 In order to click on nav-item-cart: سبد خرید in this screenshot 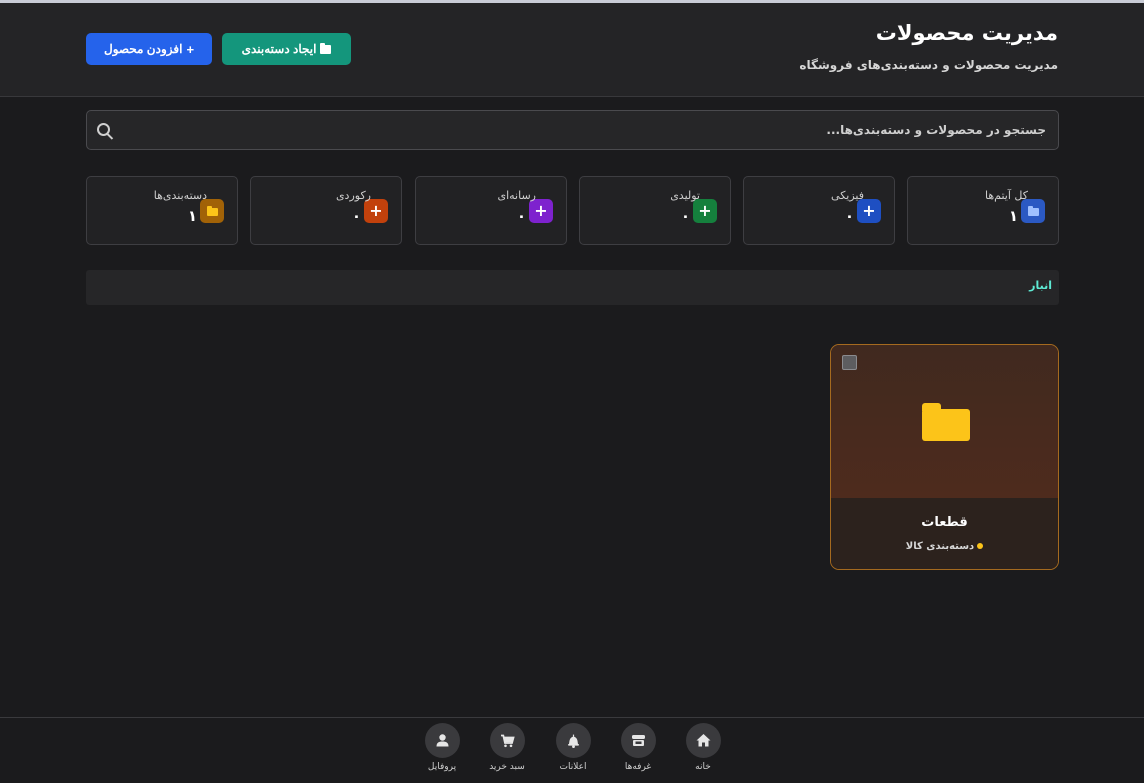, I will do `click(507, 751)`.